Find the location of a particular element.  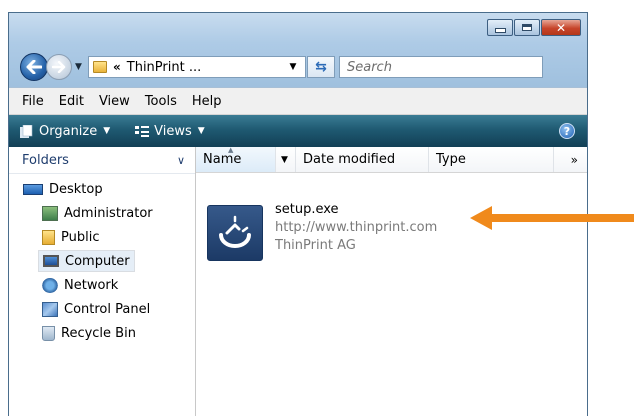

file-url: http://www.thinprint.com is located at coordinates (356, 227).